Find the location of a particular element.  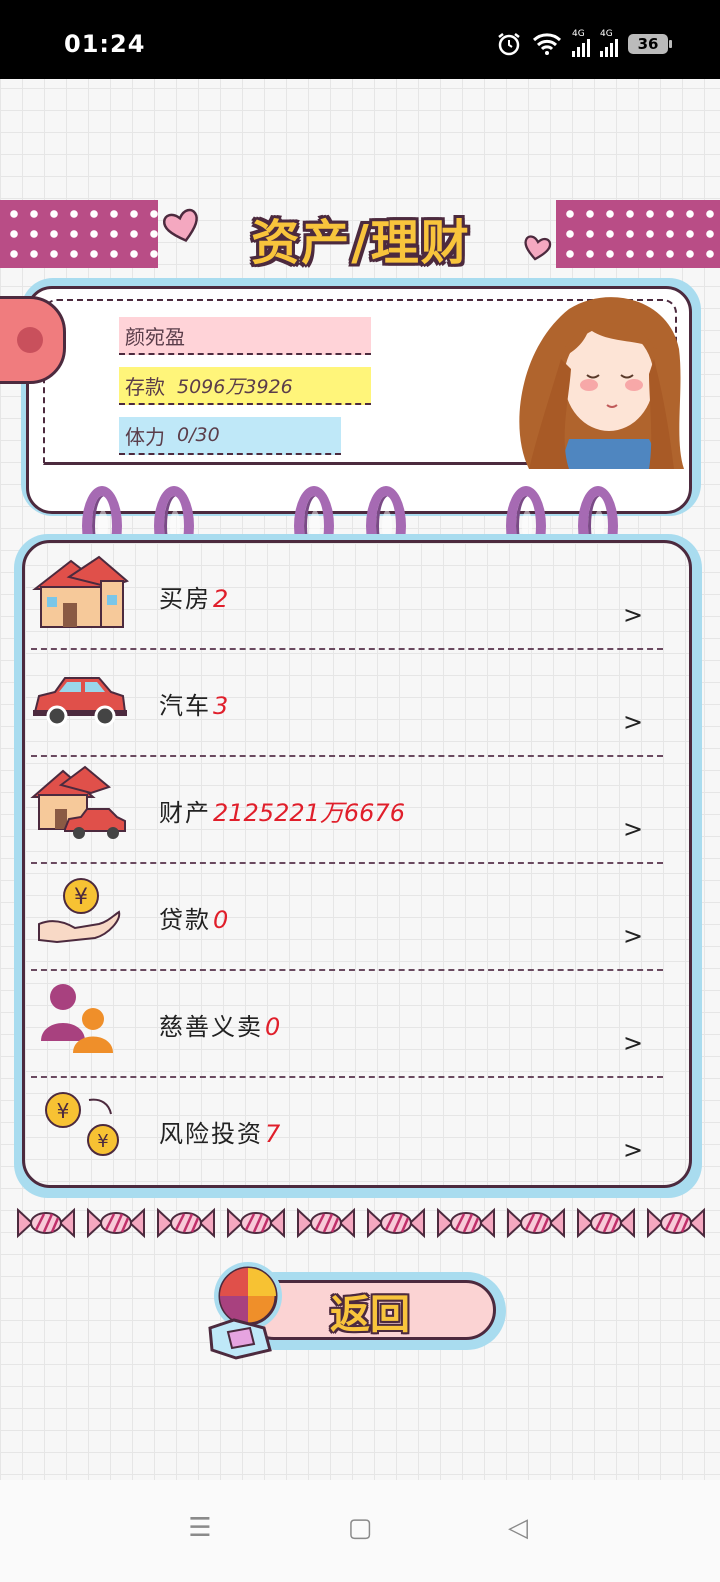

savings-label: 存款 is located at coordinates (145, 386).